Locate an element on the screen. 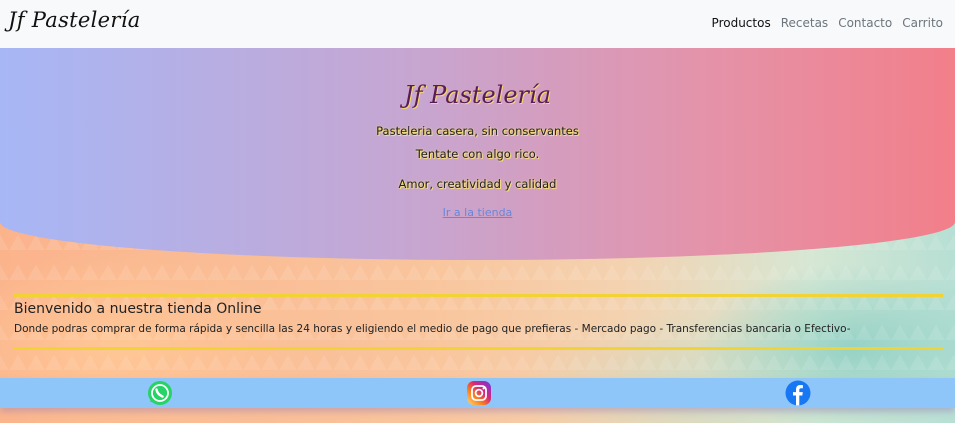 Image resolution: width=955 pixels, height=423 pixels. hero-values: Amor, creatividad y calidad is located at coordinates (477, 184).